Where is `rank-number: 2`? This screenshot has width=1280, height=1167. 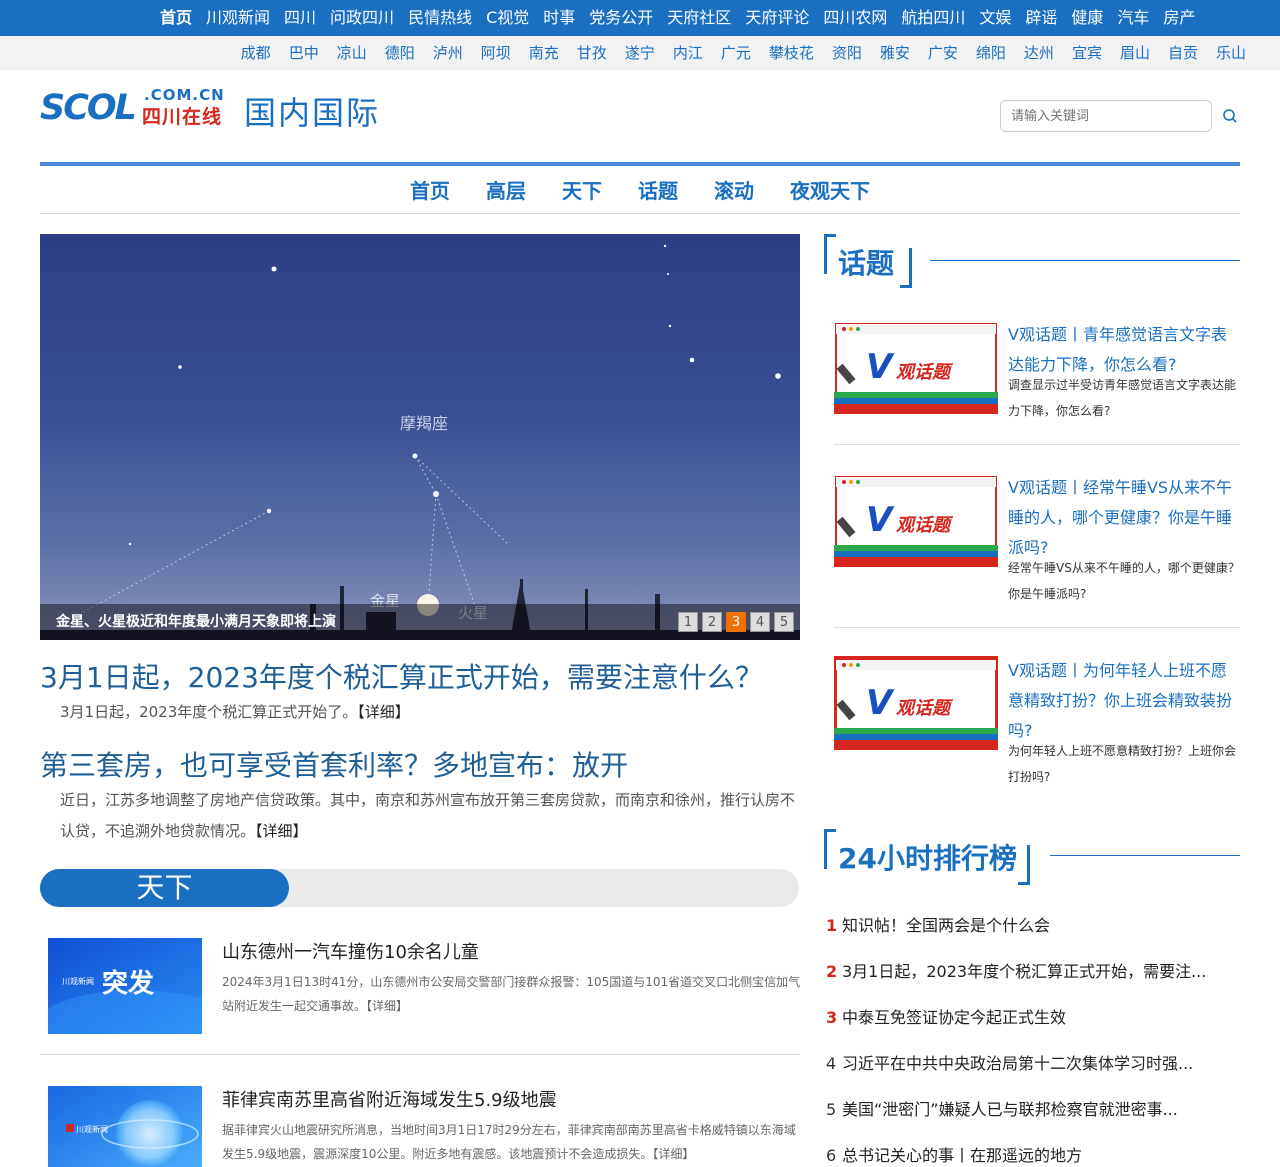 rank-number: 2 is located at coordinates (832, 971).